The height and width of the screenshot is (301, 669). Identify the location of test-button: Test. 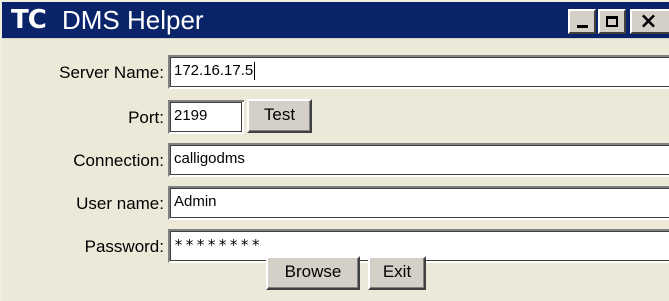
(279, 116).